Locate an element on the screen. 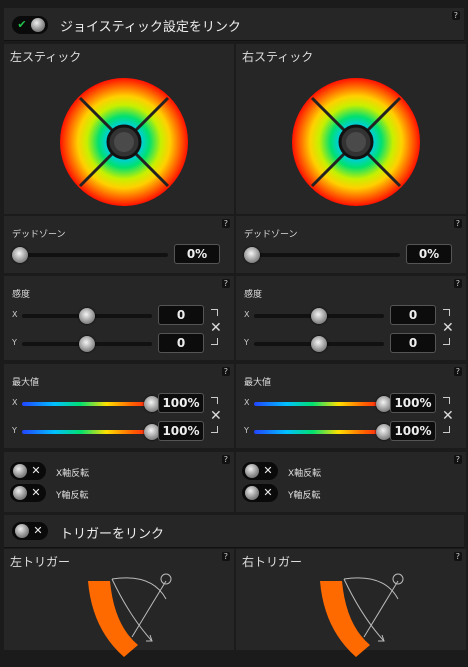  stick-panel: 左スティック is located at coordinates (119, 129).